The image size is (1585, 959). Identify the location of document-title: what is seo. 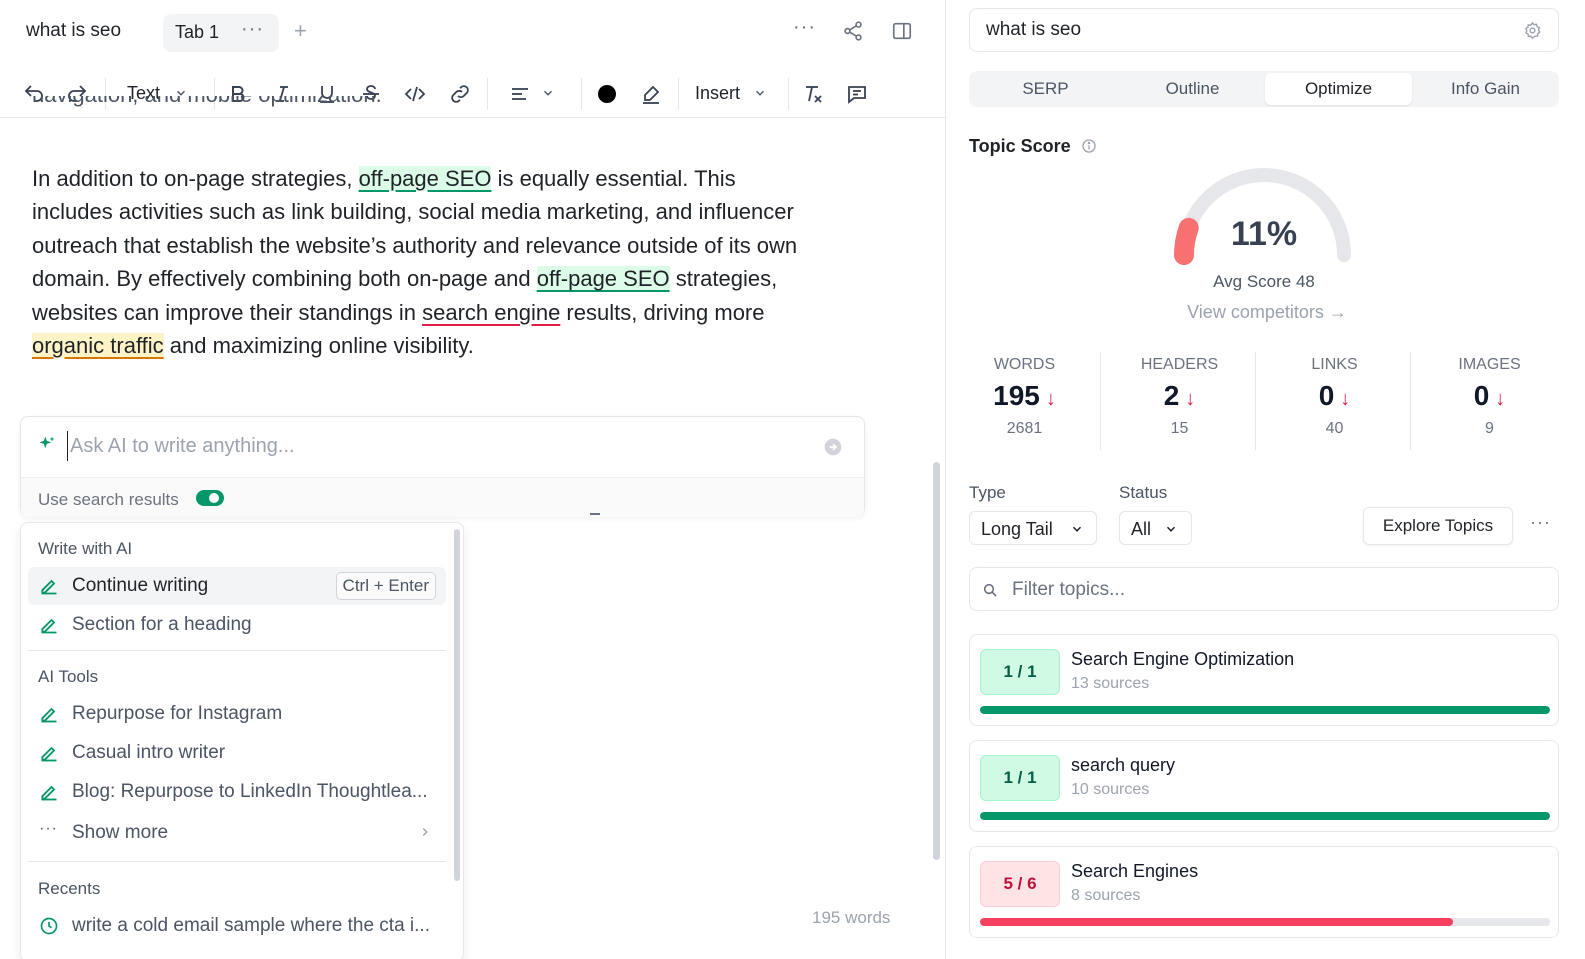
(73, 31).